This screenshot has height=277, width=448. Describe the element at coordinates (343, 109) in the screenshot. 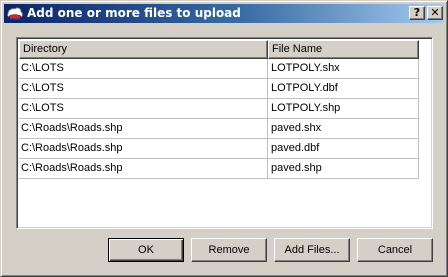

I see `file-name-cell: LOTPOLY.shp` at that location.